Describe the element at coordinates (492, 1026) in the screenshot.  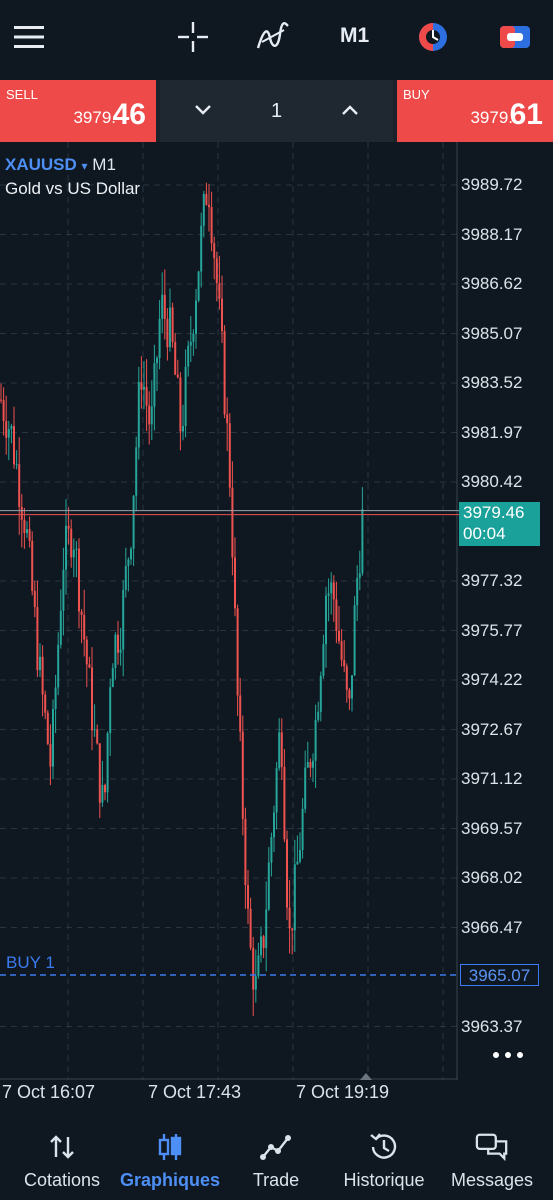
I see `price-axis-label: 3963.37` at that location.